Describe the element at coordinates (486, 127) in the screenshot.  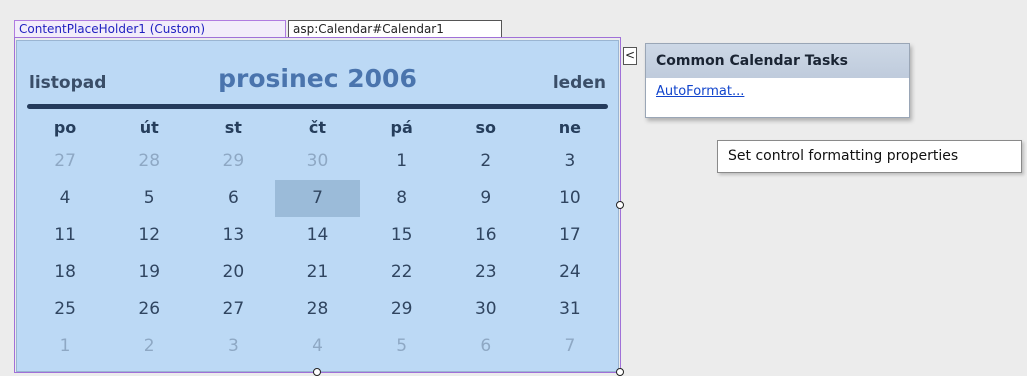
I see `day-of-week-label: so` at that location.